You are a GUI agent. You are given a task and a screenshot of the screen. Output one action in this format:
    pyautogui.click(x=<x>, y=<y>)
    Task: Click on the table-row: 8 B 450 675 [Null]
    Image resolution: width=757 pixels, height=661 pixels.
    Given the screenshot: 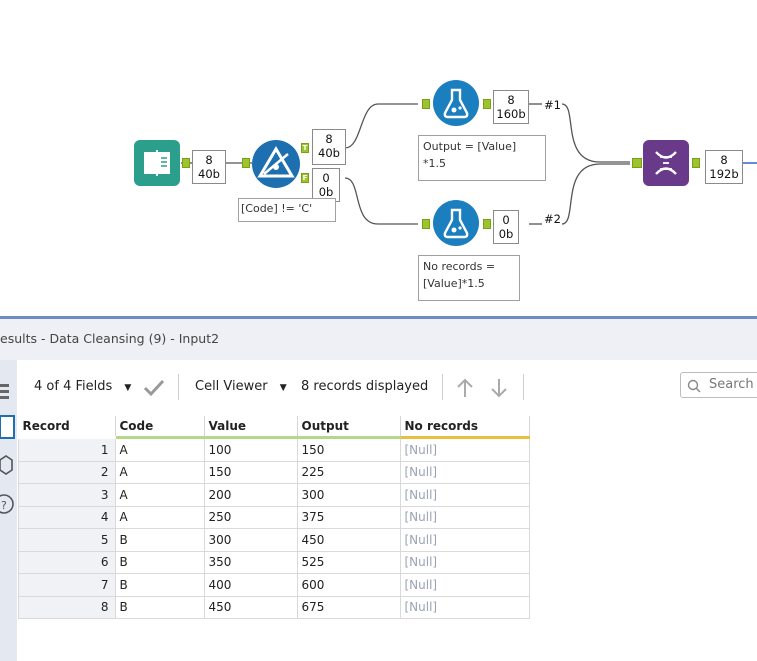 What is the action you would take?
    pyautogui.click(x=274, y=607)
    